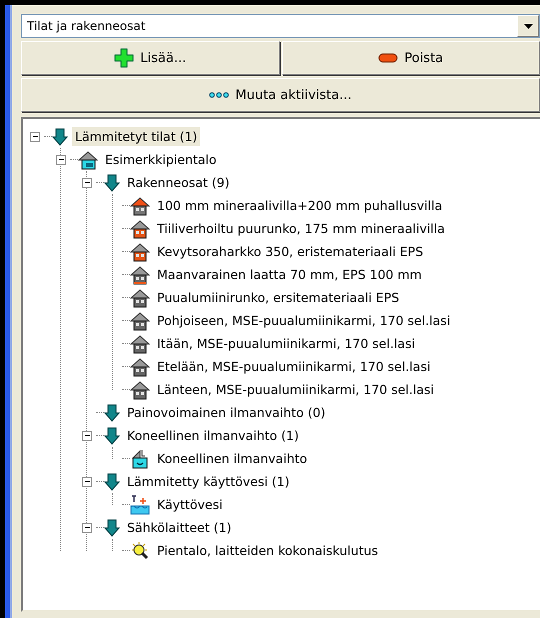  I want to click on tree-item: Lämmitetty käyttövesi (1), so click(208, 481).